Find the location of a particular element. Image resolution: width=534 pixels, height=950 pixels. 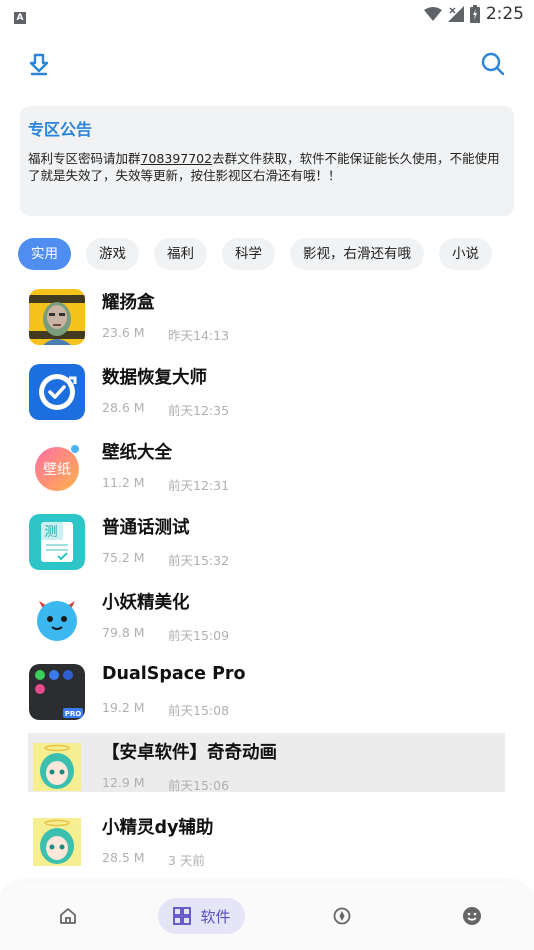

no-signal-icon is located at coordinates (455, 14).